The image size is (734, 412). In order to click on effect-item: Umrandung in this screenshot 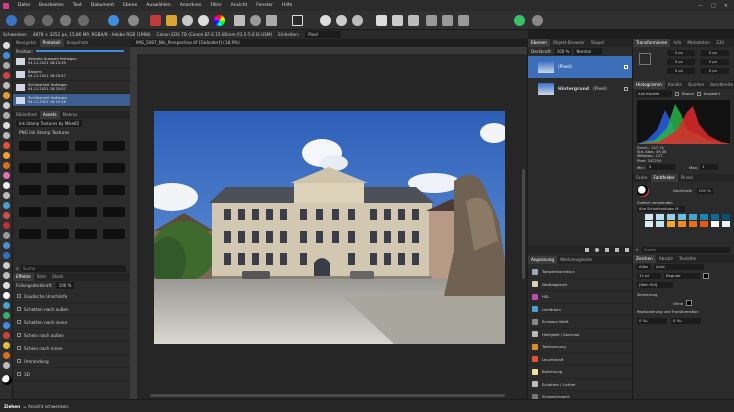, I will do `click(71, 361)`.